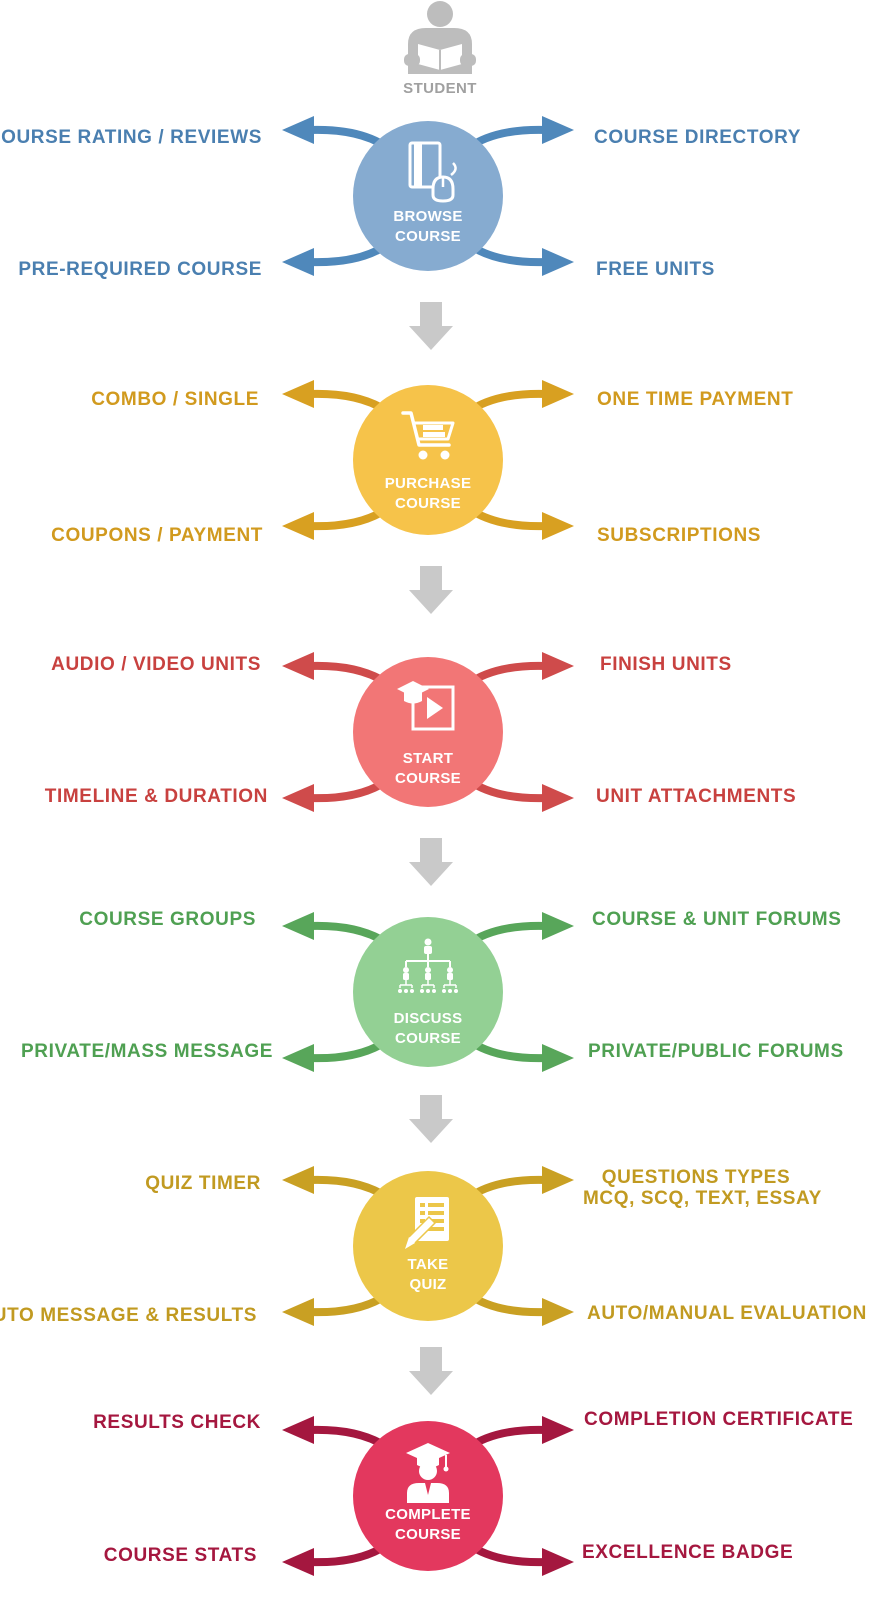 The image size is (889, 1609). Describe the element at coordinates (177, 1422) in the screenshot. I see `results-check-label: RESULTS CHECK` at that location.